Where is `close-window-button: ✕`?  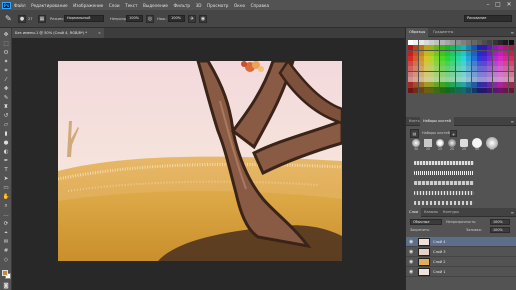 close-window-button: ✕ is located at coordinates (509, 4).